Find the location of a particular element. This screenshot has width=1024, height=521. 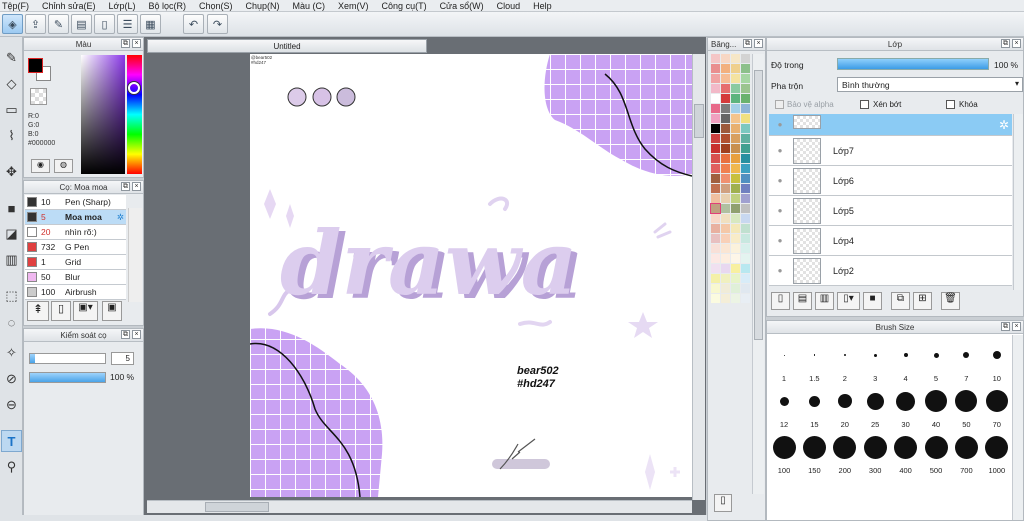

brush-list-scrollbar is located at coordinates (135, 255).